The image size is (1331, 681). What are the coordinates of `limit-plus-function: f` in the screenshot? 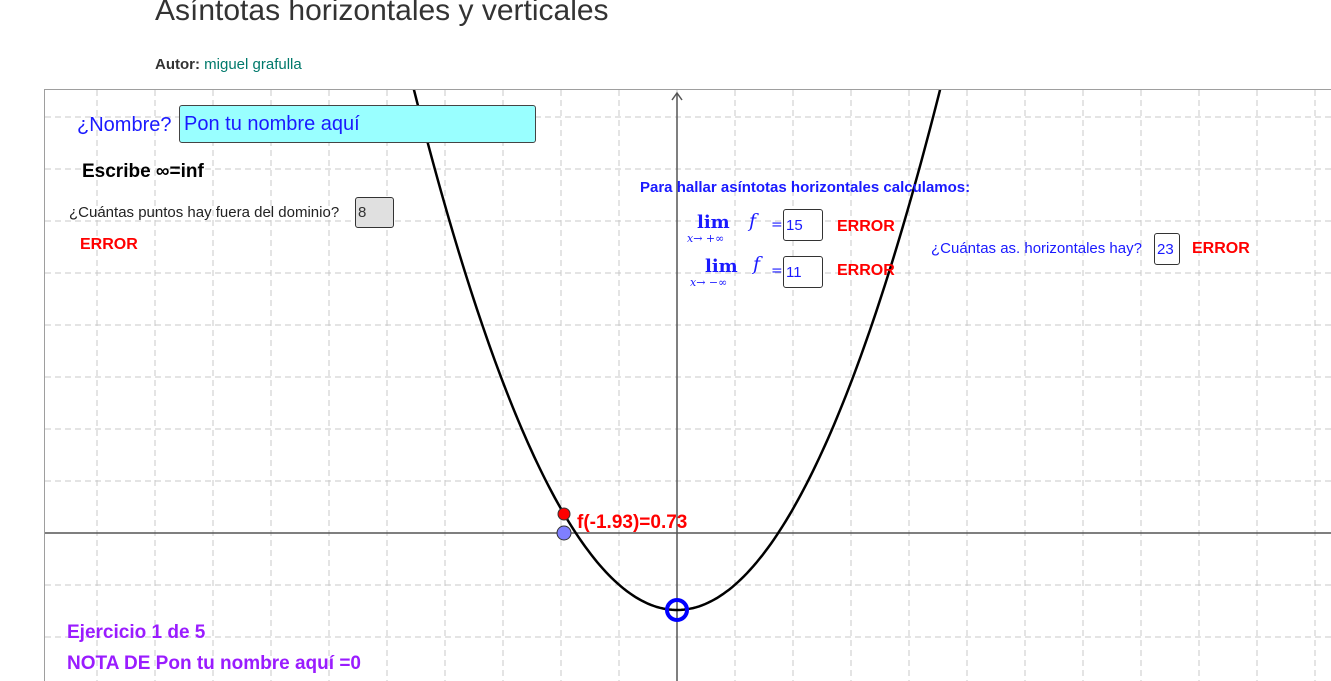 It's located at (753, 221).